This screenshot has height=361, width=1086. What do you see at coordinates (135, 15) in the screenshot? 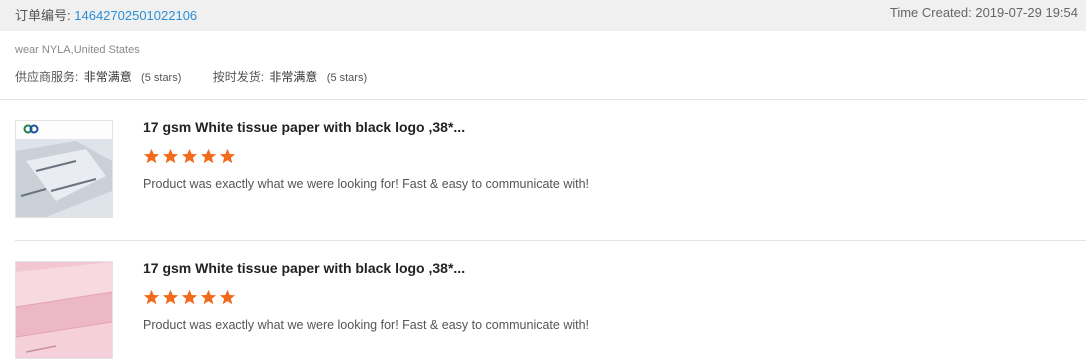
I see `order-number-link: 14642702501022106` at bounding box center [135, 15].